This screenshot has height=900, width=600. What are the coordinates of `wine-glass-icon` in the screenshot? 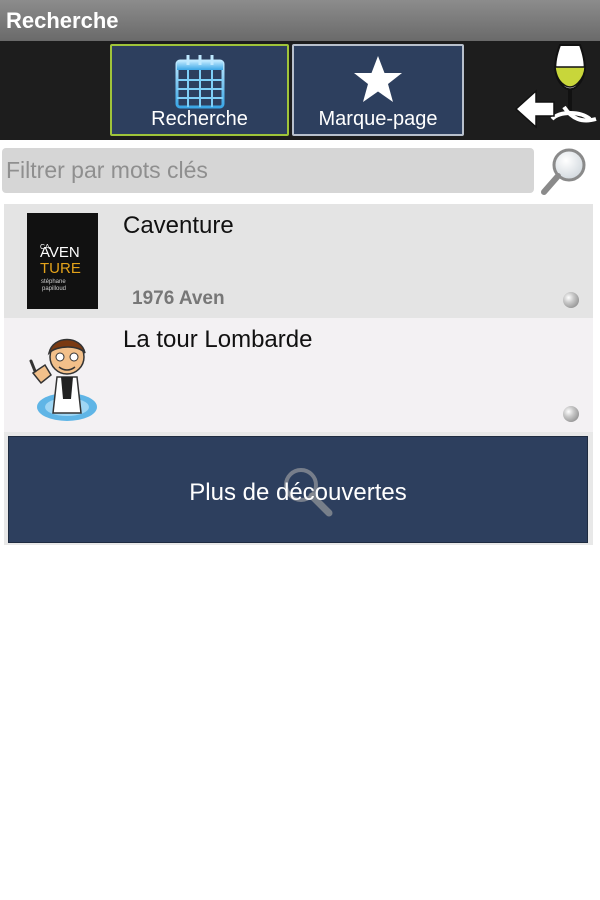 It's located at (573, 83).